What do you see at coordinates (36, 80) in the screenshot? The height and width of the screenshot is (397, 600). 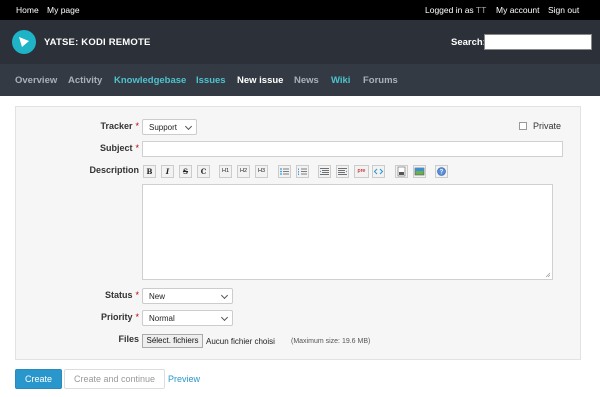 I see `tab-overview: Overview` at bounding box center [36, 80].